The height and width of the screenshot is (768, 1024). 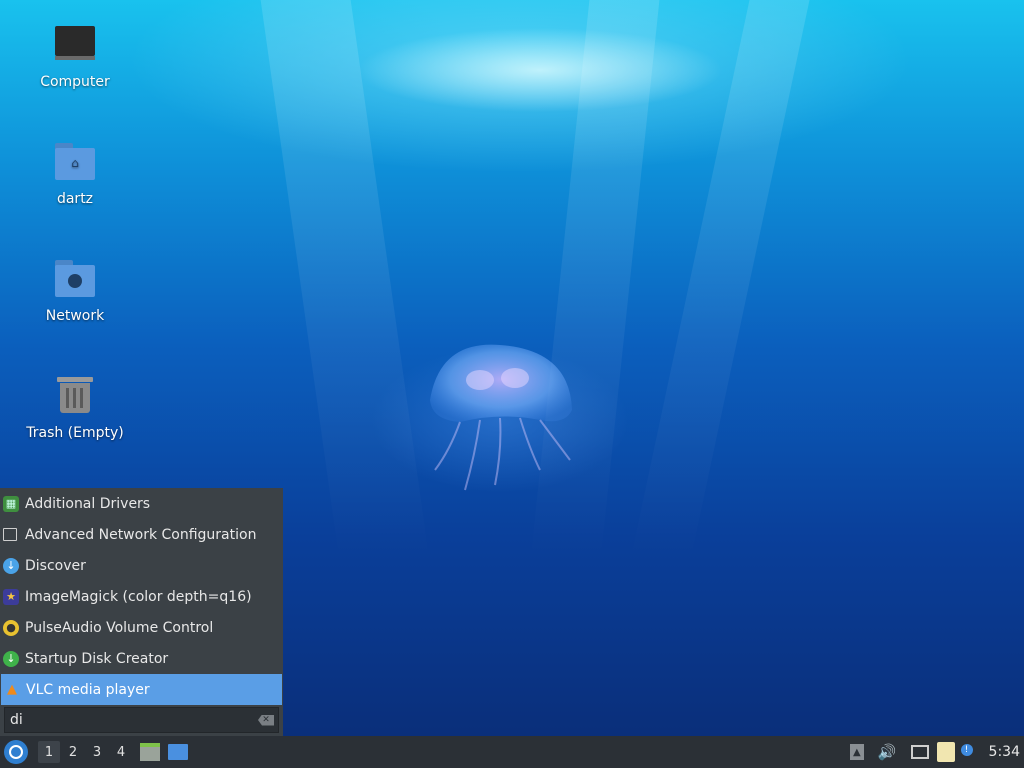 I want to click on clear-search-icon: ✕, so click(x=266, y=720).